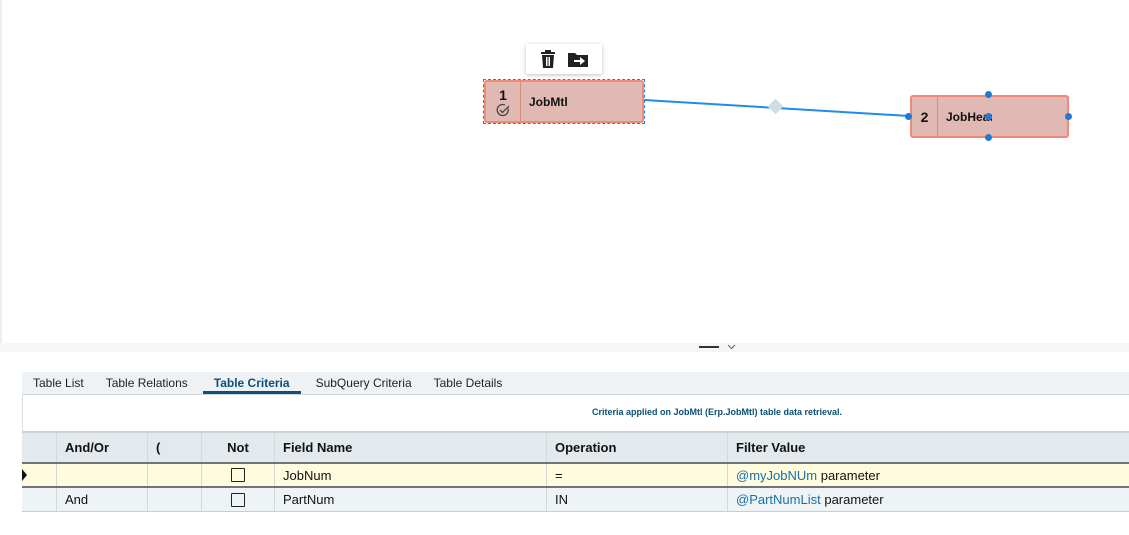 The width and height of the screenshot is (1129, 535). I want to click on column-header-operation: Operation, so click(637, 447).